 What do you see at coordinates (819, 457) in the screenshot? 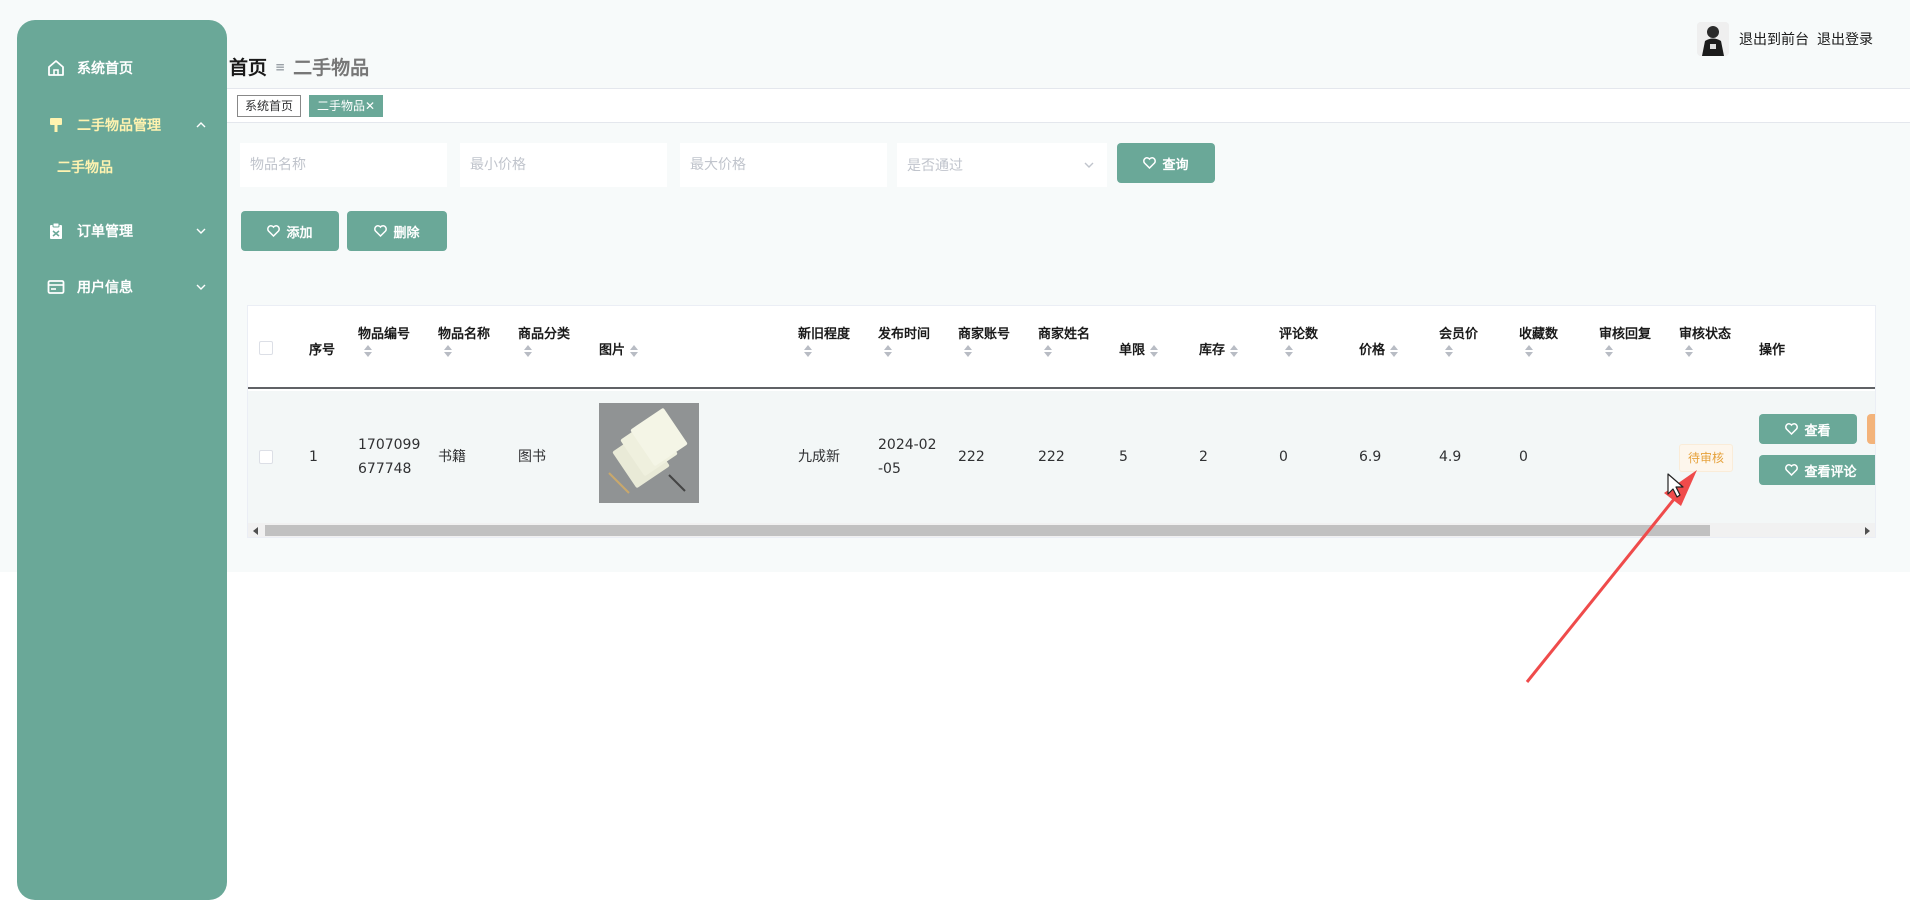
I see `cell-condition: 九成新` at bounding box center [819, 457].